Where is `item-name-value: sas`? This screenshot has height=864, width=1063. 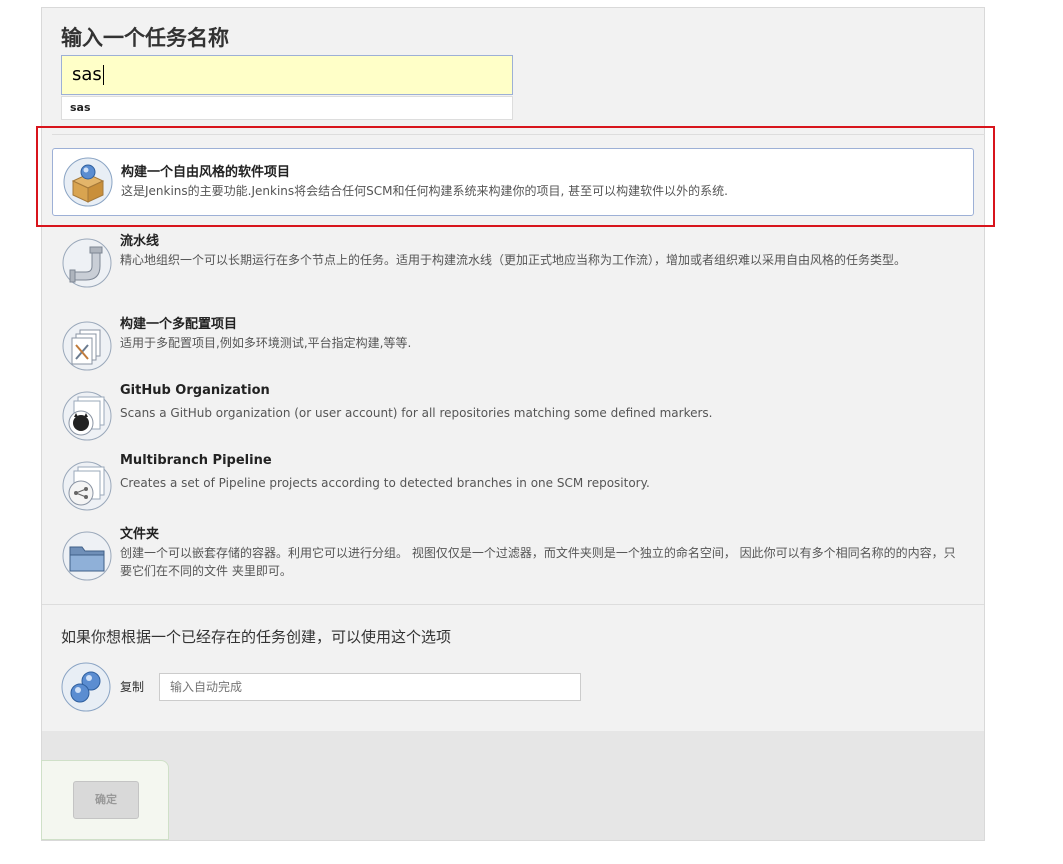
item-name-value: sas is located at coordinates (87, 74).